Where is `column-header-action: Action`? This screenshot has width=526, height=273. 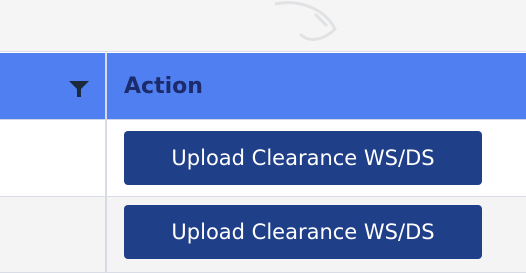
column-header-action: Action is located at coordinates (163, 87).